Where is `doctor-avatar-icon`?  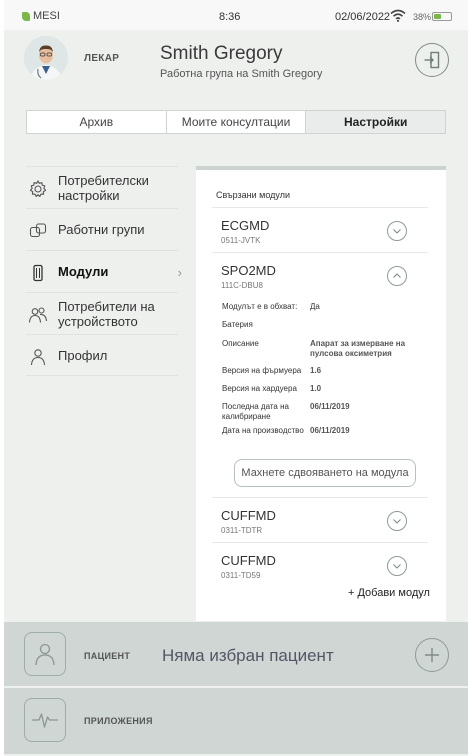 doctor-avatar-icon is located at coordinates (46, 58).